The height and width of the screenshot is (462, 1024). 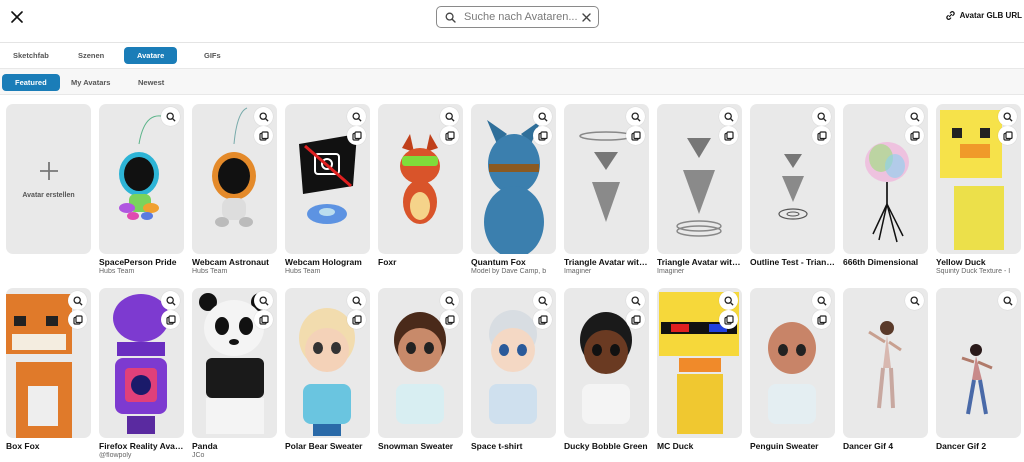 I want to click on search-input, so click(x=518, y=17).